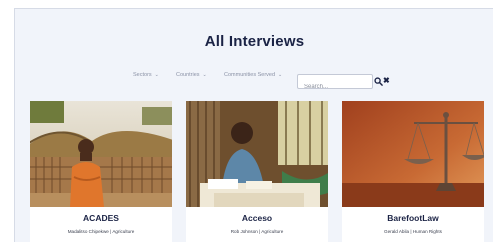 The image size is (493, 242). What do you see at coordinates (101, 218) in the screenshot?
I see `card-title: ACADES` at bounding box center [101, 218].